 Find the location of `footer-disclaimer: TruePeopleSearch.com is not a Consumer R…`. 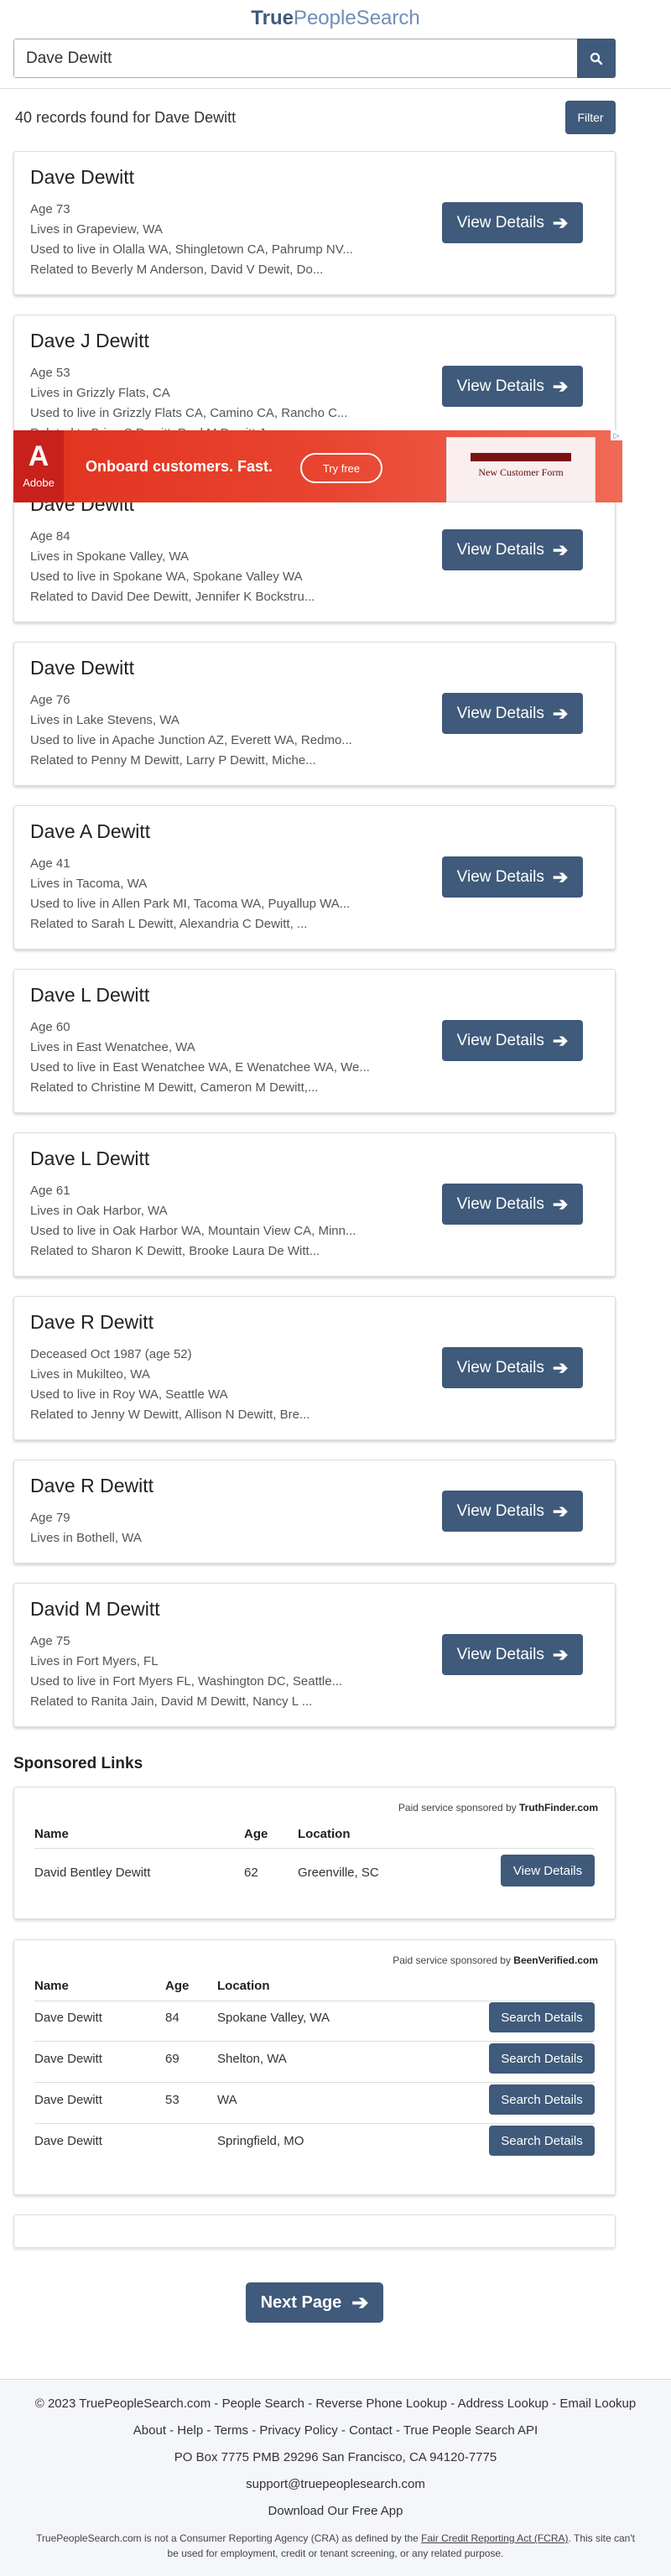

footer-disclaimer: TruePeopleSearch.com is not a Consumer R… is located at coordinates (335, 2546).